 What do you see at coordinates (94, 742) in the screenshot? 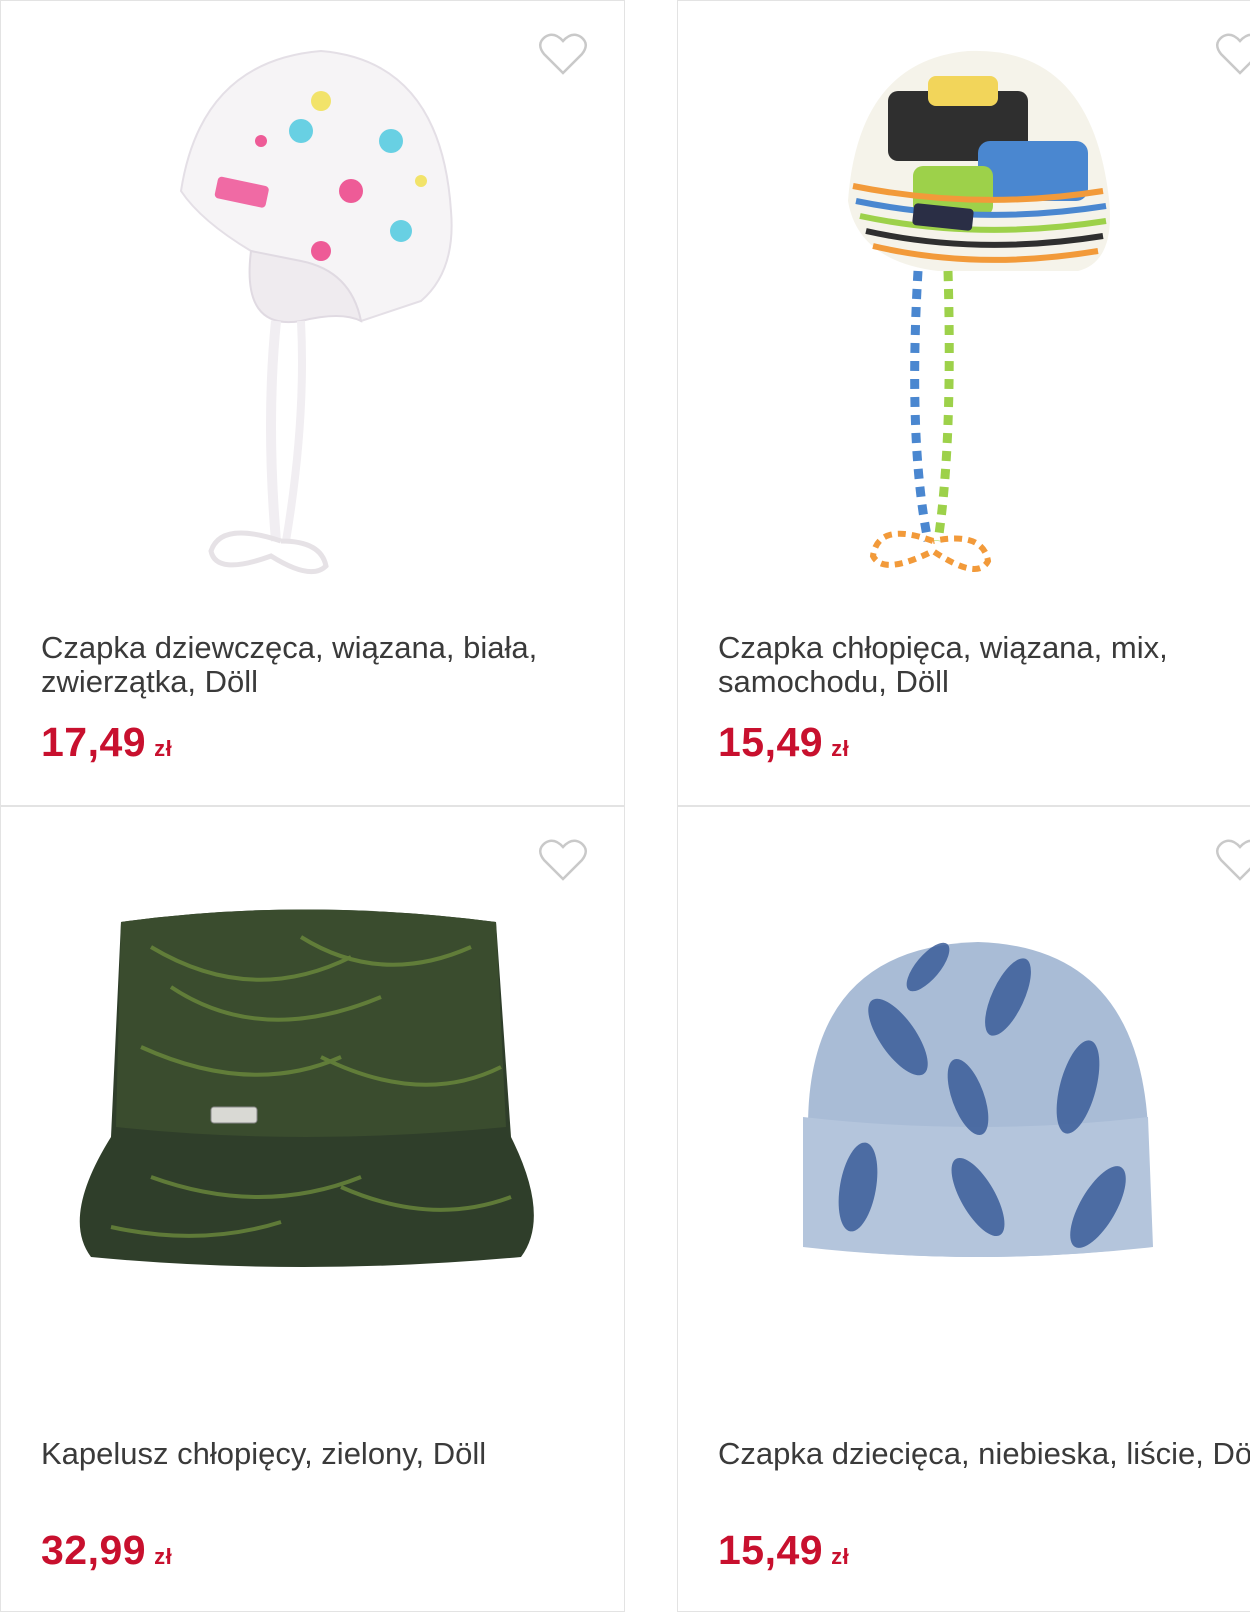
I see `price-value: 17,49` at bounding box center [94, 742].